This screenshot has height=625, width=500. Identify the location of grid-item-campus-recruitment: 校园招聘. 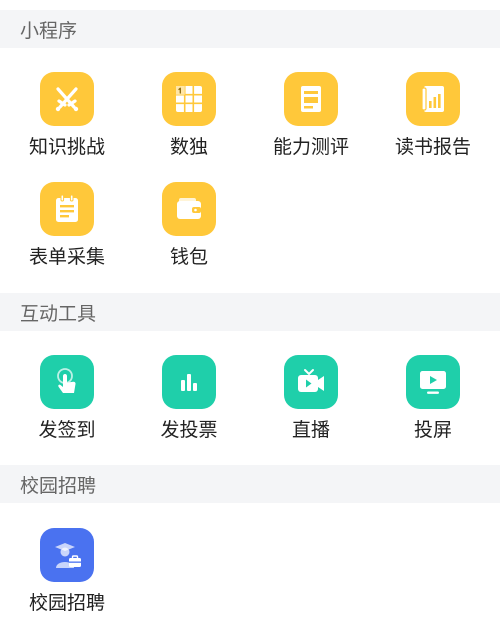
(67, 571).